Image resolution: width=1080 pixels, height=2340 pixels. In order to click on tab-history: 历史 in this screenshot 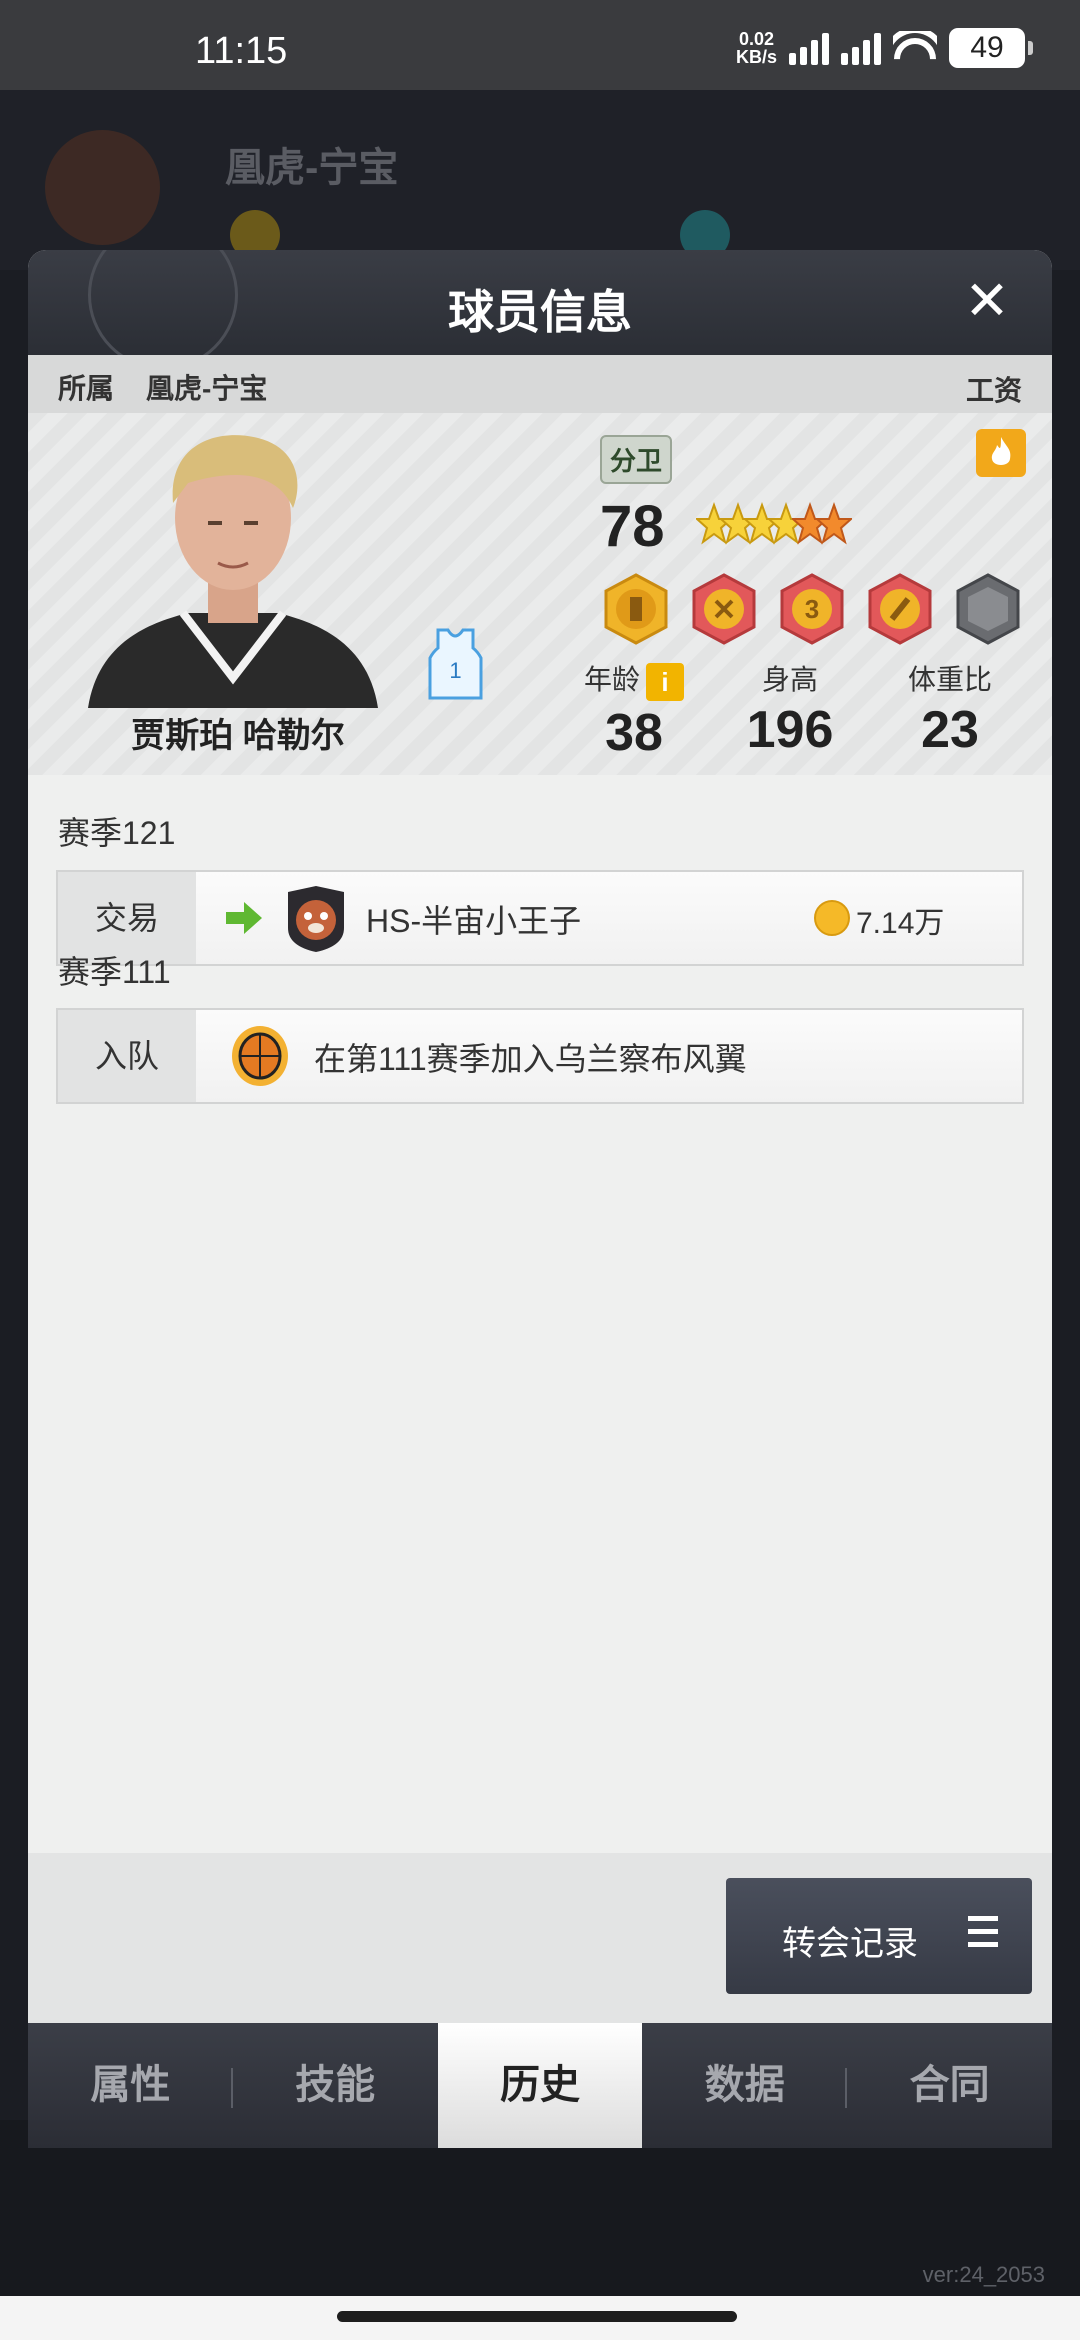, I will do `click(540, 2085)`.